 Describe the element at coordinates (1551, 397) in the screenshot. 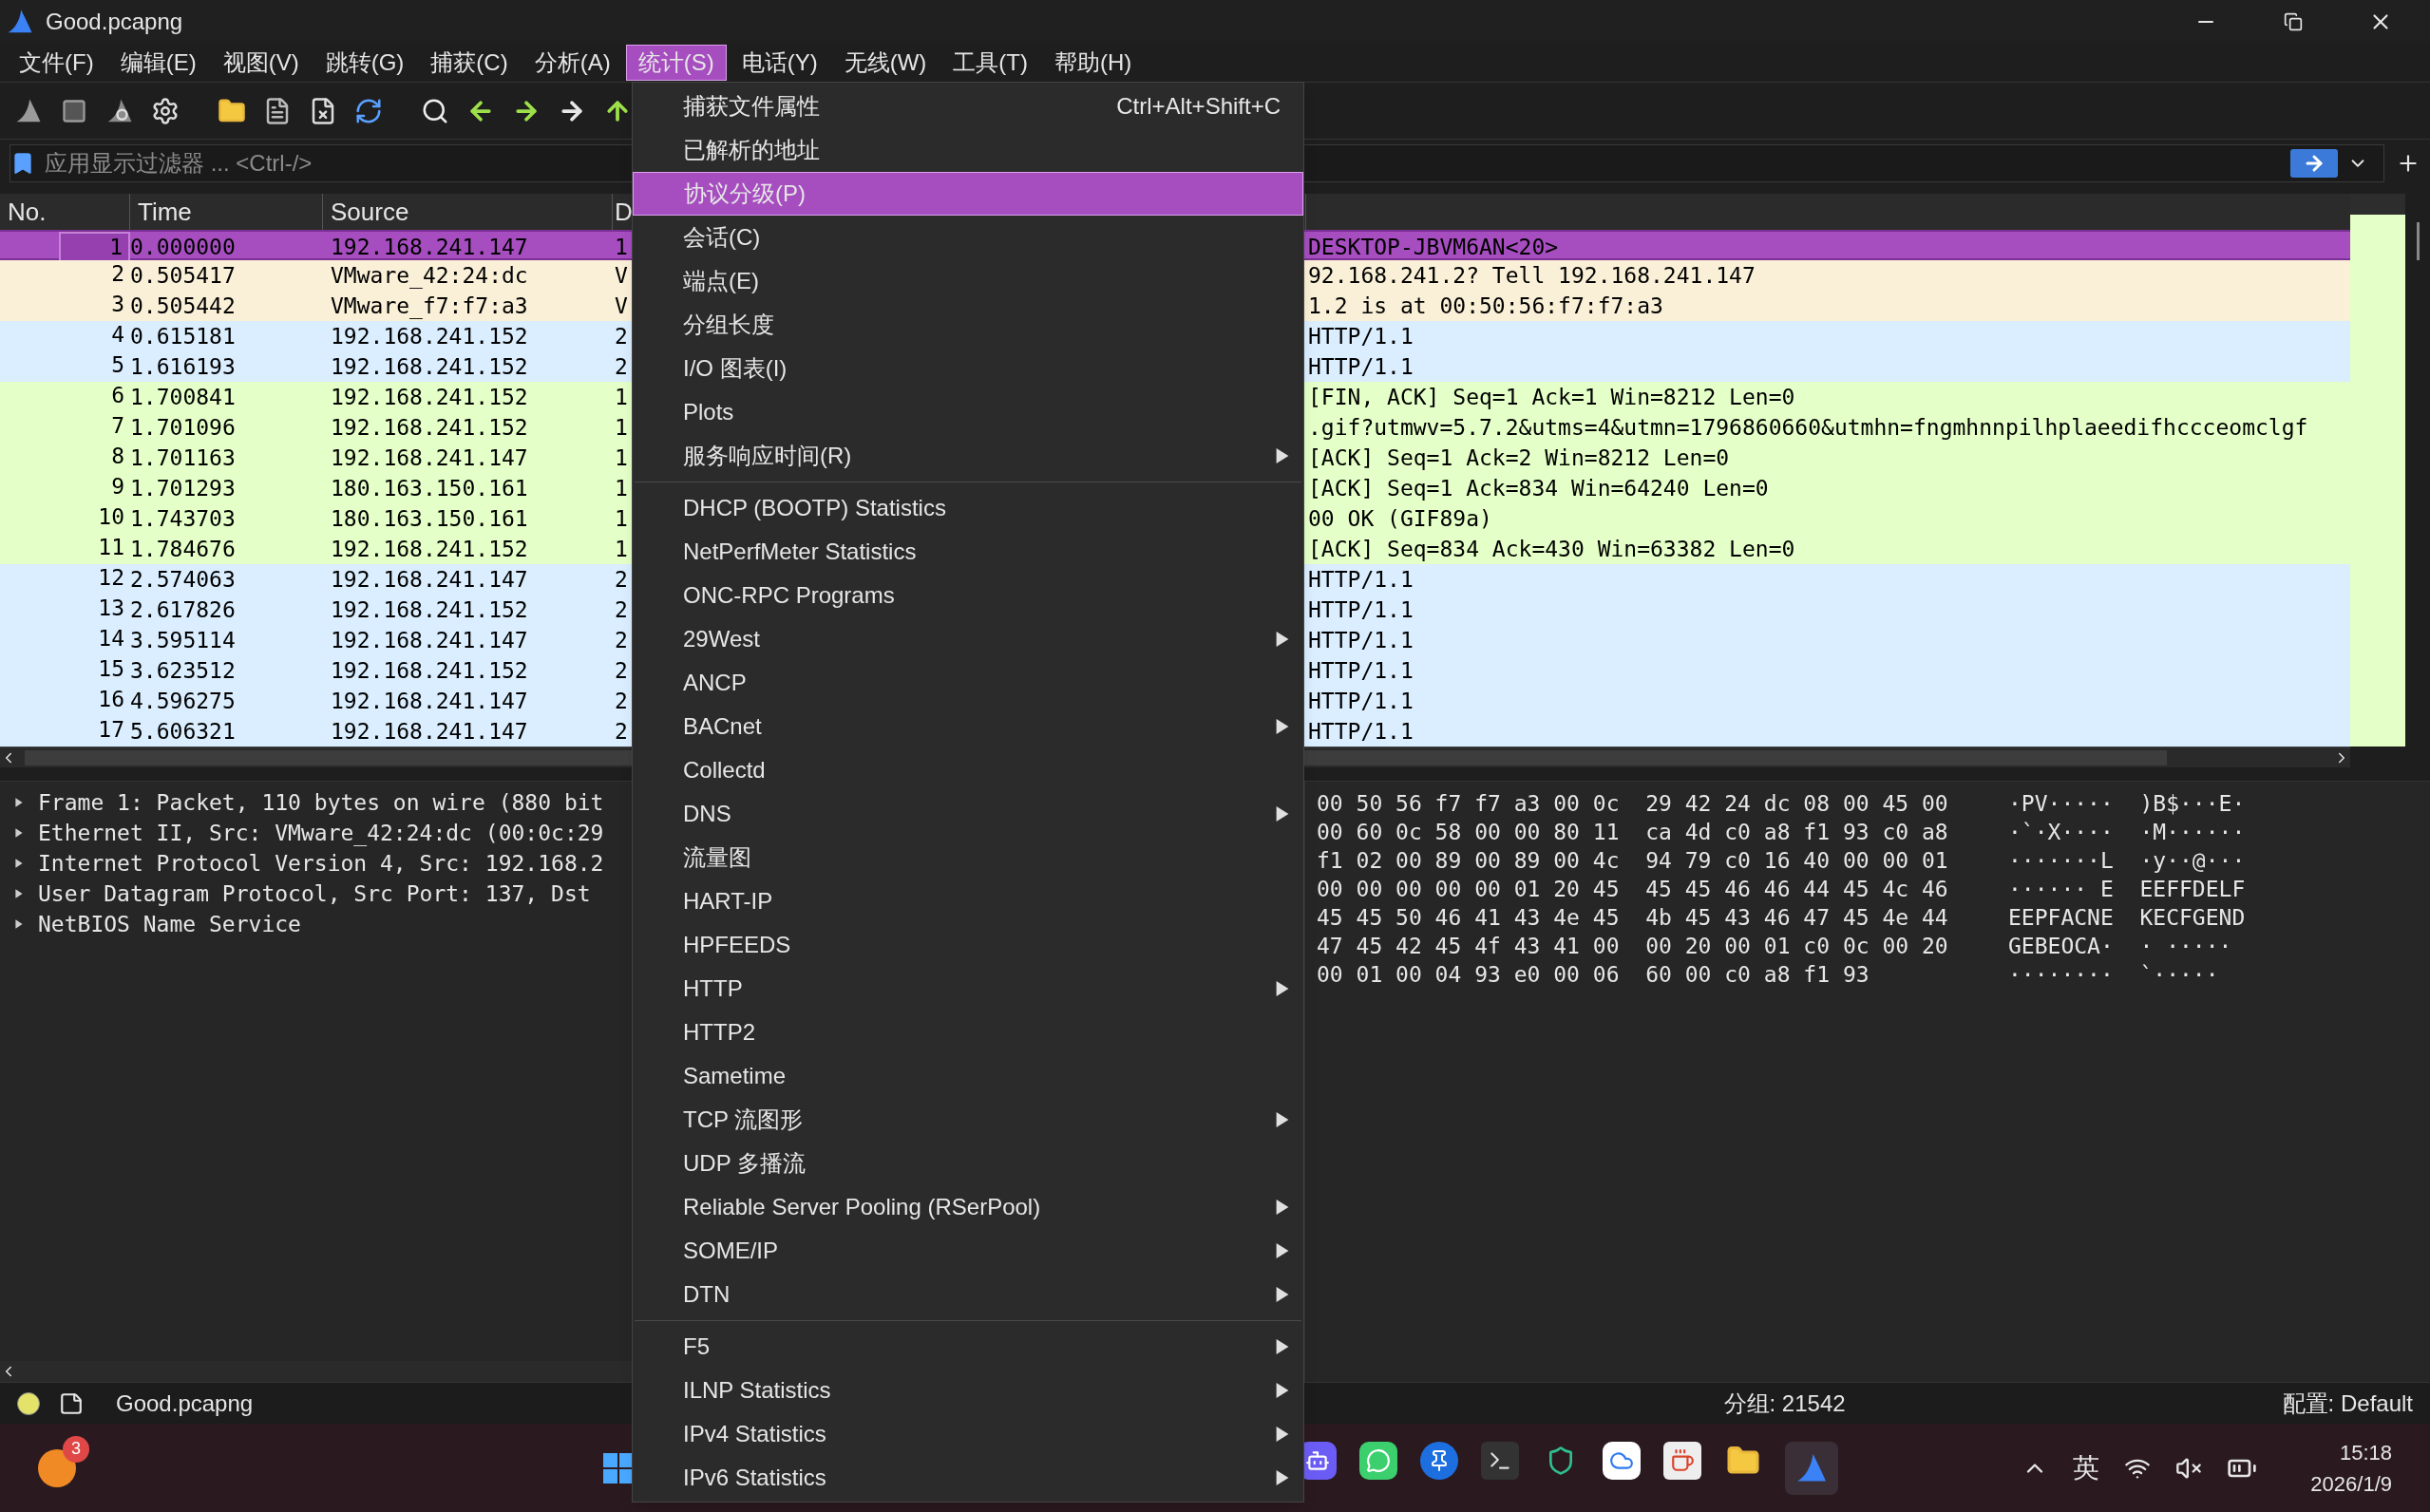

I see `table-cell-text: [FIN, ACK] Seq=1 Ack=1 Win=8212 Len=0` at that location.